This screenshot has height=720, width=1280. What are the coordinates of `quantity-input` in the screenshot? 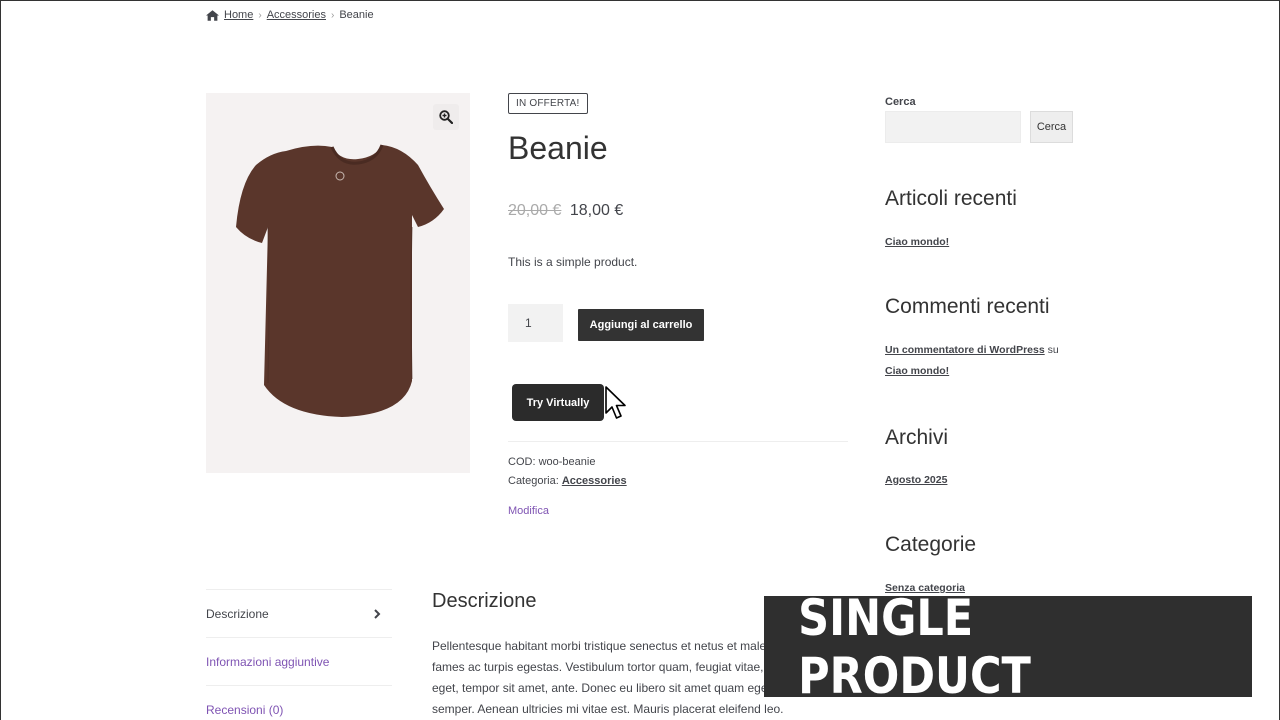 It's located at (535, 323).